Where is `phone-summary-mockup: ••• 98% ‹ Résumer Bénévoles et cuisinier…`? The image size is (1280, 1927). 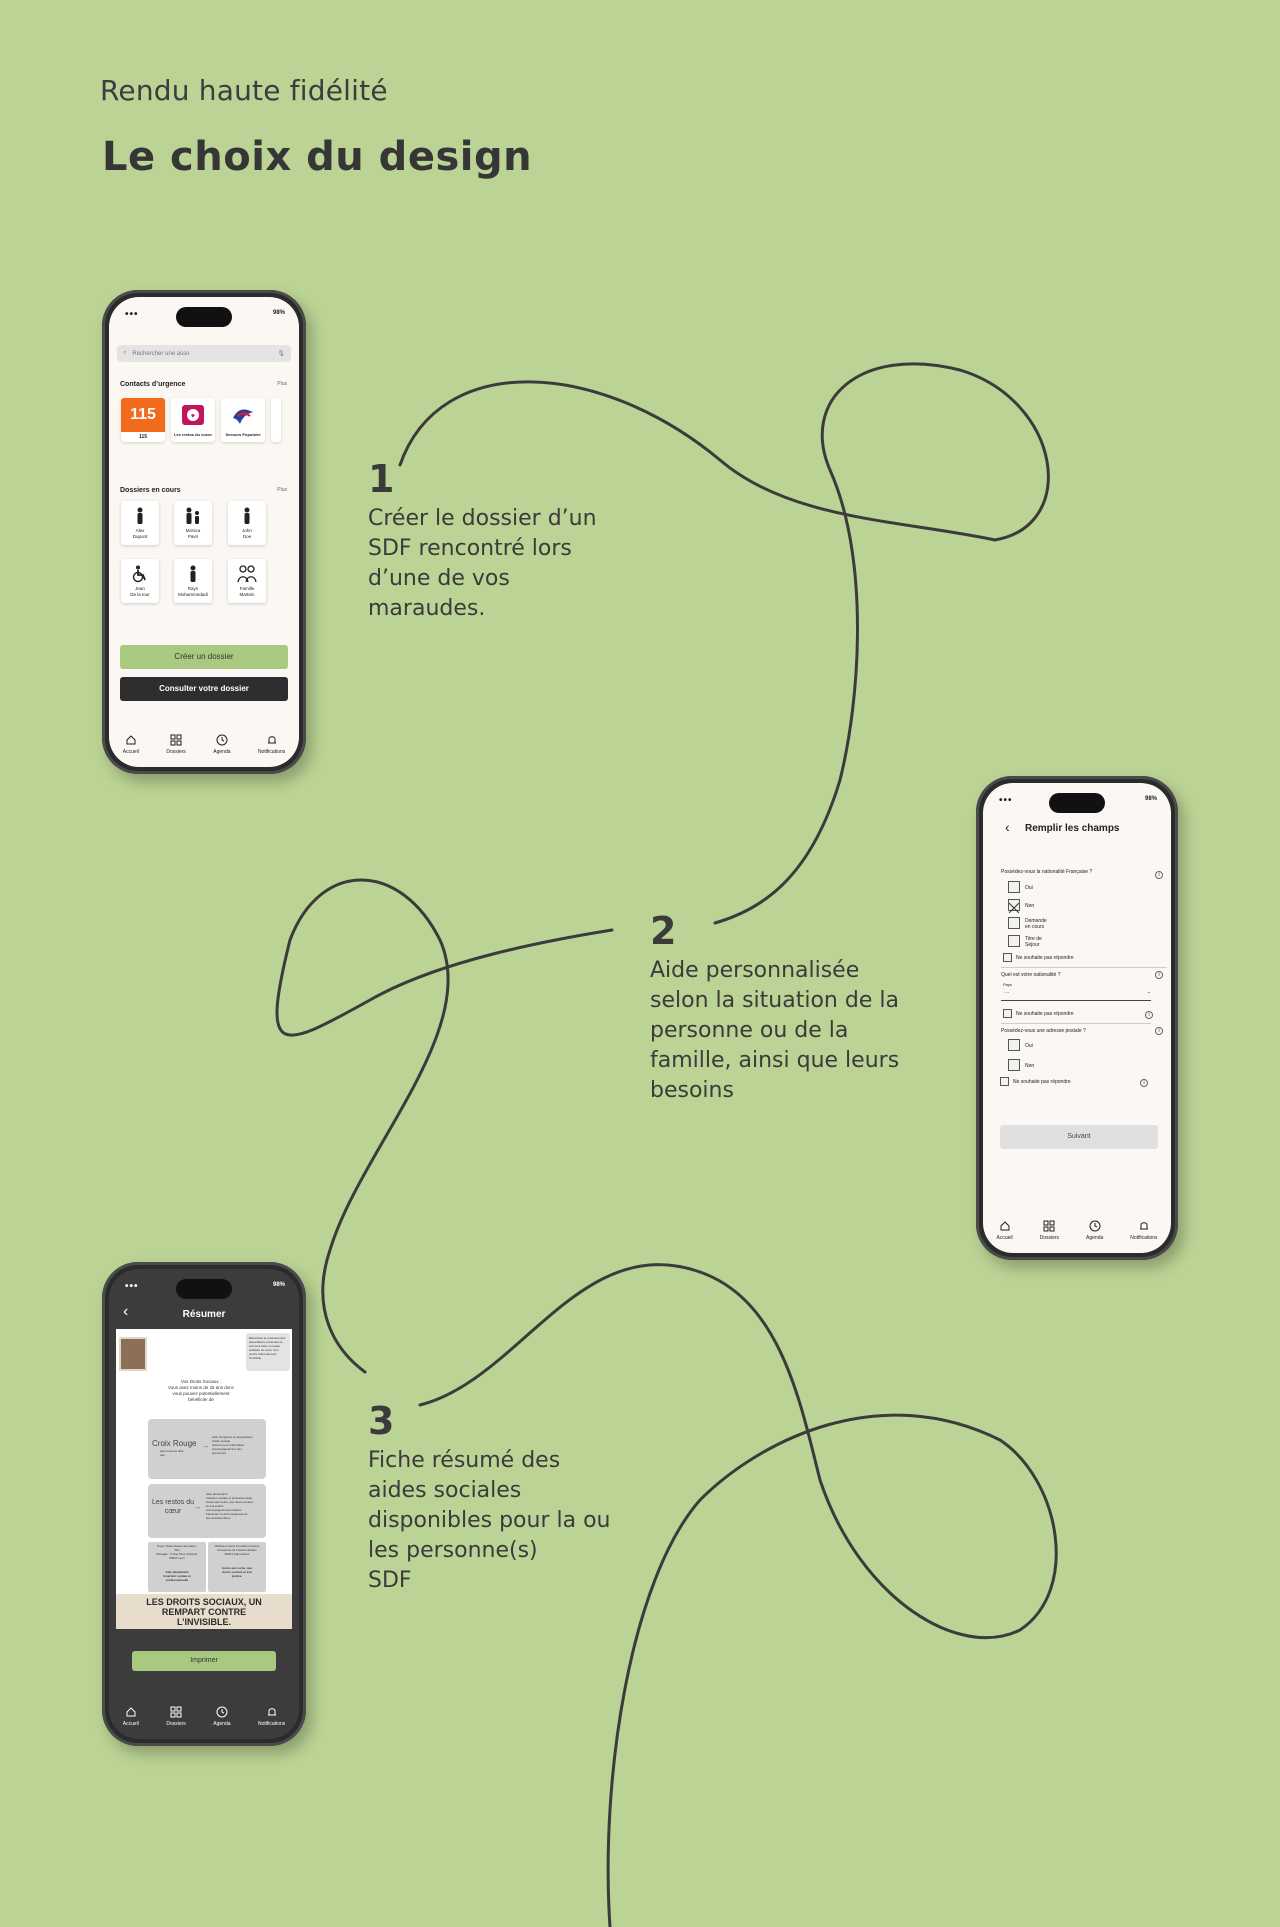
phone-summary-mockup: ••• 98% ‹ Résumer Bénévoles et cuisinier… is located at coordinates (204, 1504).